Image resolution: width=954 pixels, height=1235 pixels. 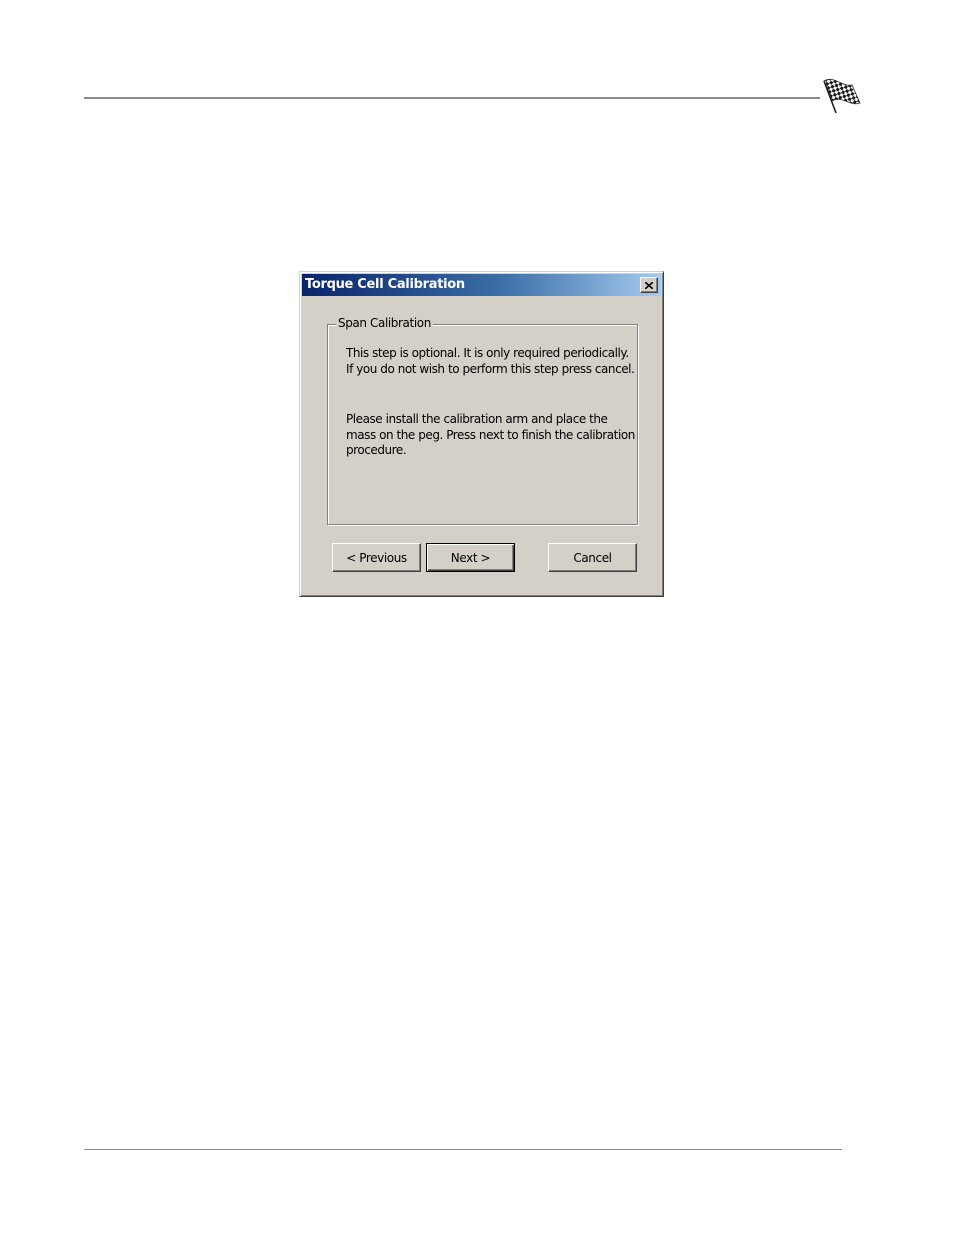 I want to click on cancel-button: Cancel, so click(x=592, y=557).